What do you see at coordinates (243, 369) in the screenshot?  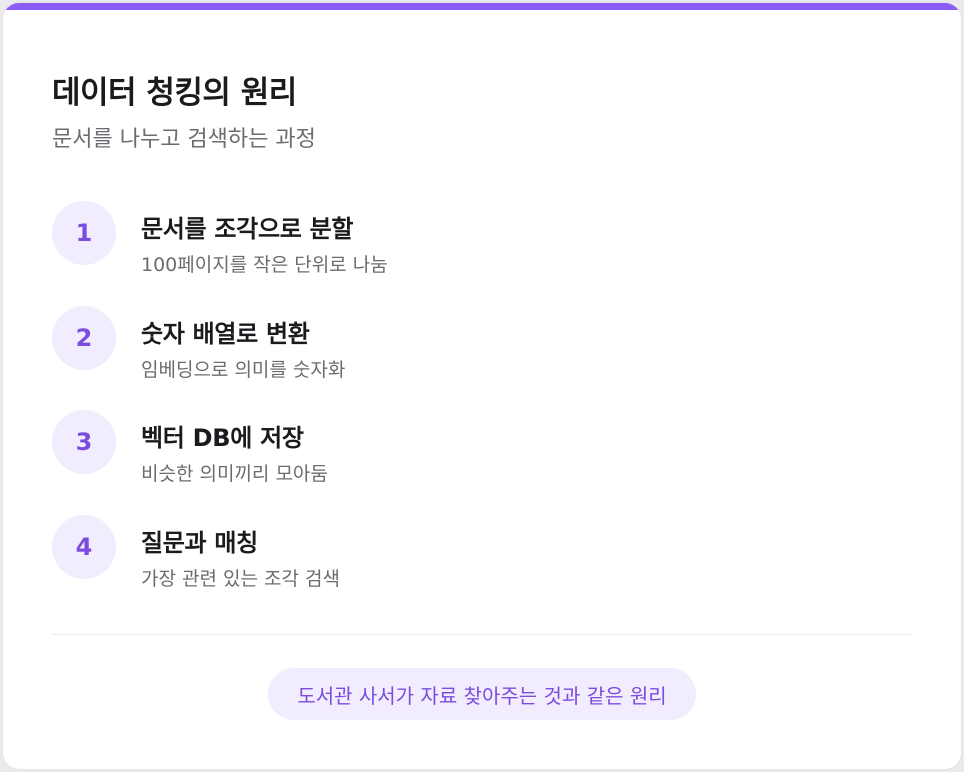 I see `step-description: 임베딩으로 의미를 숫자화` at bounding box center [243, 369].